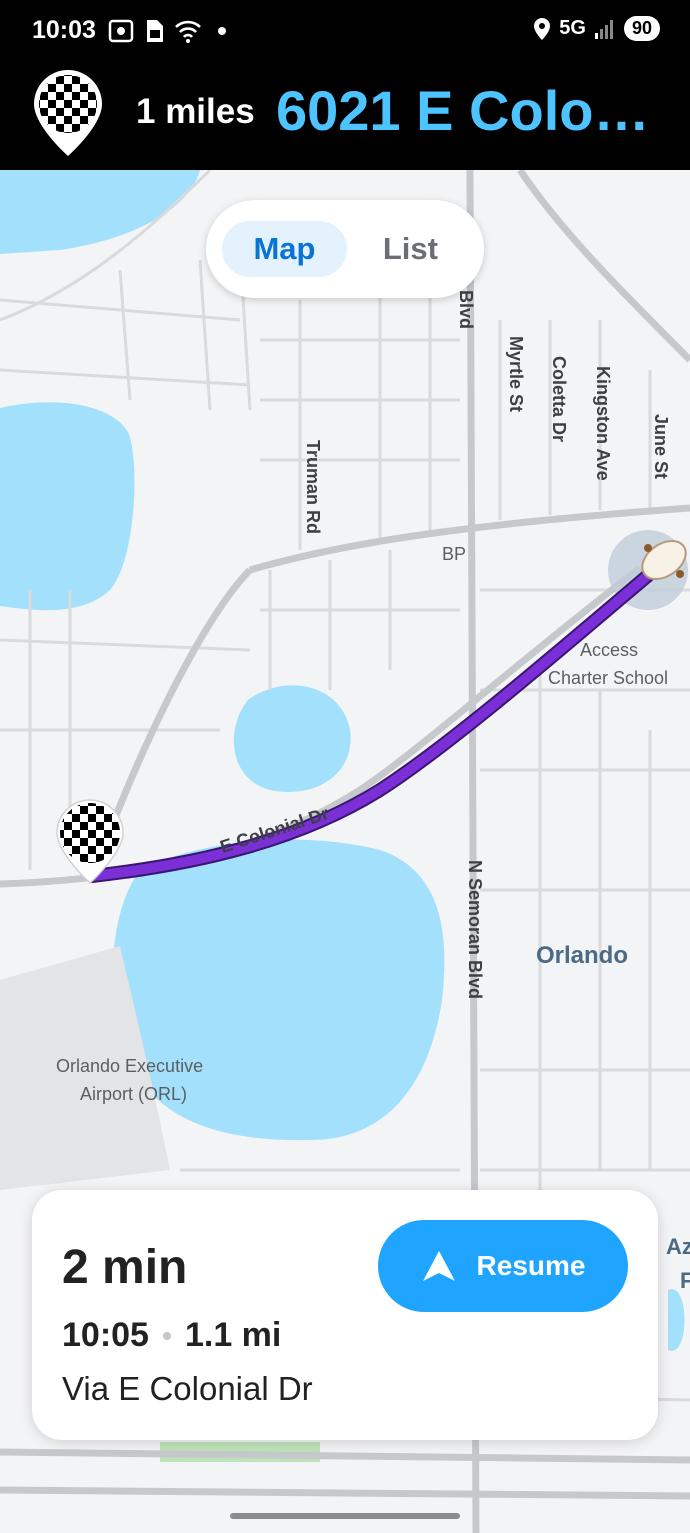 The image size is (690, 1533). Describe the element at coordinates (676, 1320) in the screenshot. I see `lake-bottom-right-edge` at that location.